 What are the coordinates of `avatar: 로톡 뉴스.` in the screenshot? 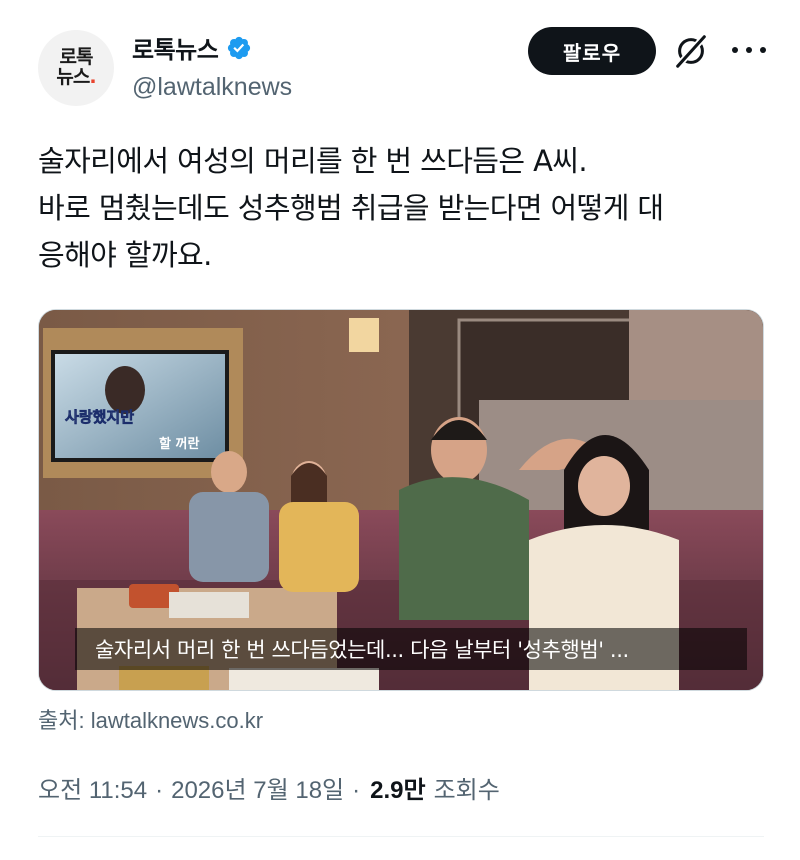 It's located at (76, 68).